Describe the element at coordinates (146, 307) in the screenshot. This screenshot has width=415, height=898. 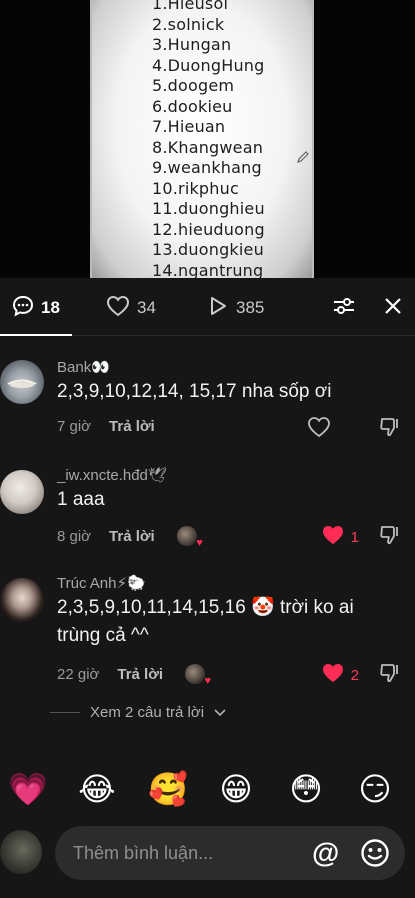
I see `likes-count: 34` at that location.